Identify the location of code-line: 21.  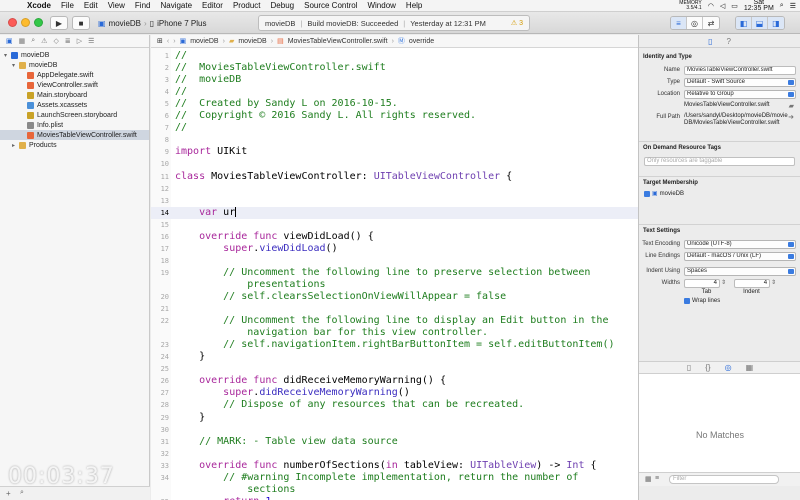
(394, 309).